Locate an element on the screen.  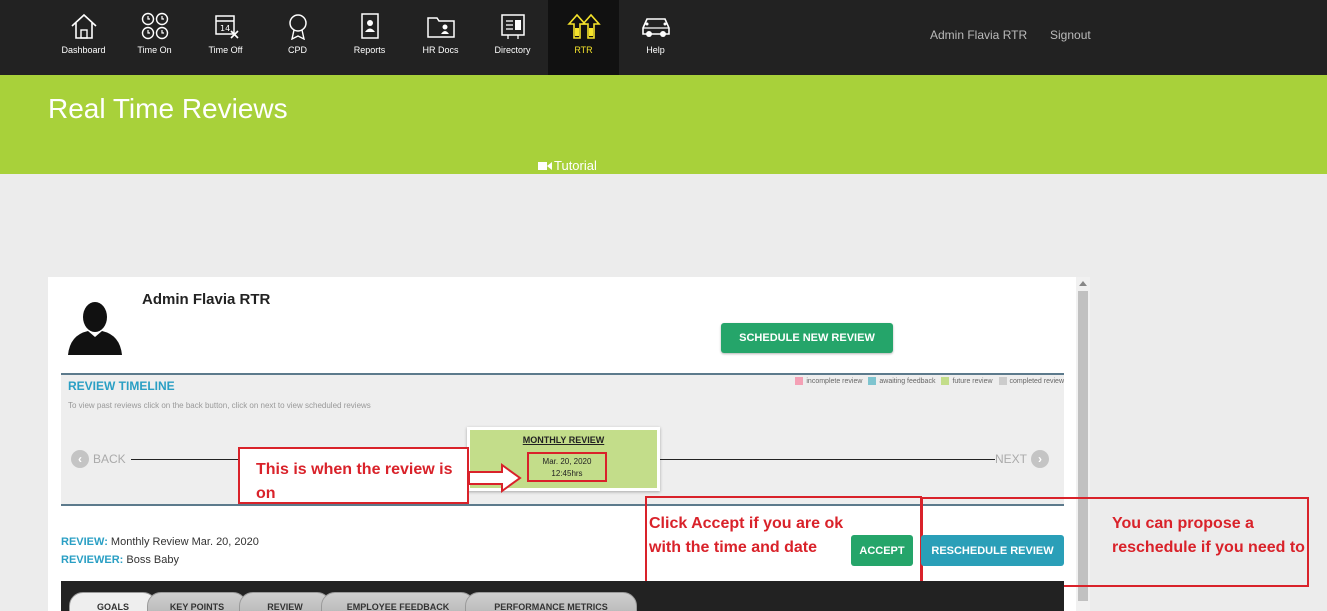
folder-icon is located at coordinates (440, 27).